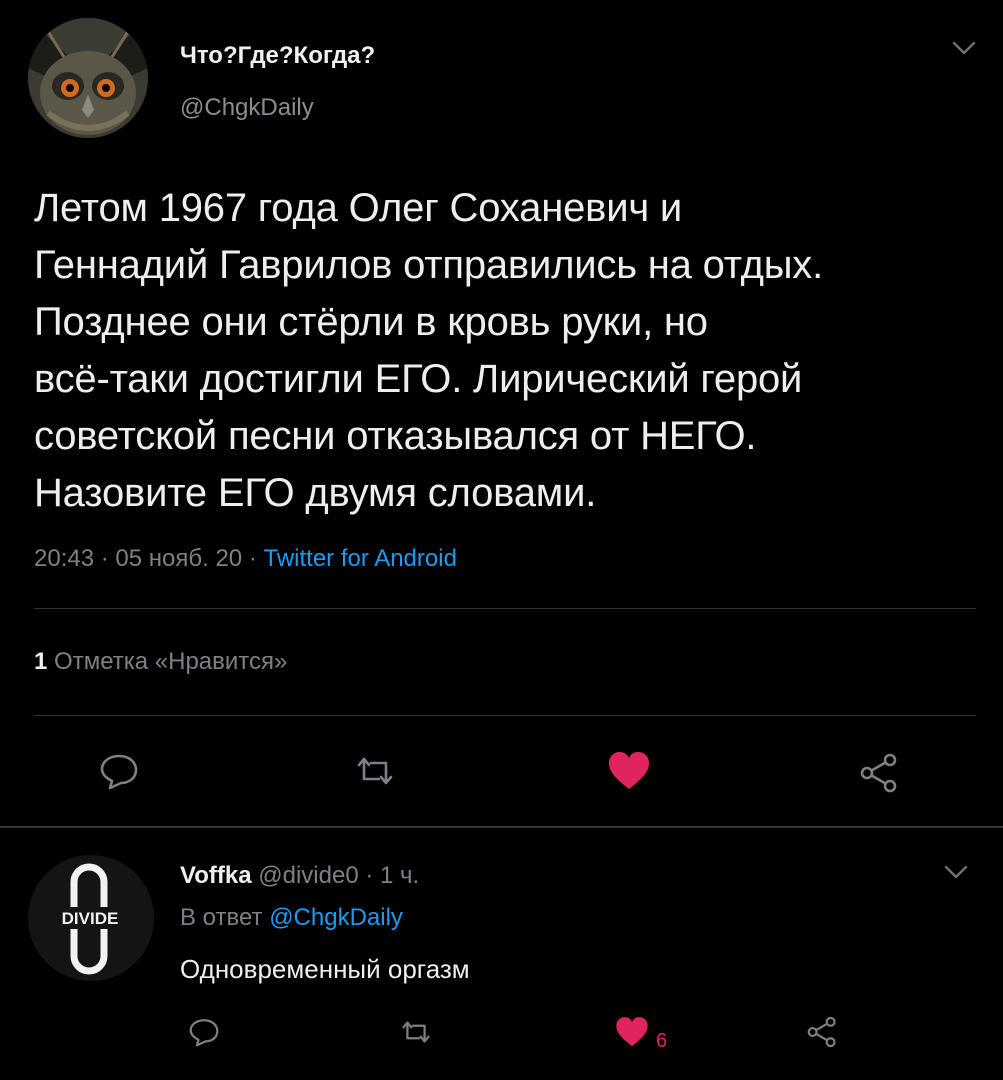  Describe the element at coordinates (428, 265) in the screenshot. I see `tweet-text-line: Геннадий Гаврилов отправились на отдых.` at that location.